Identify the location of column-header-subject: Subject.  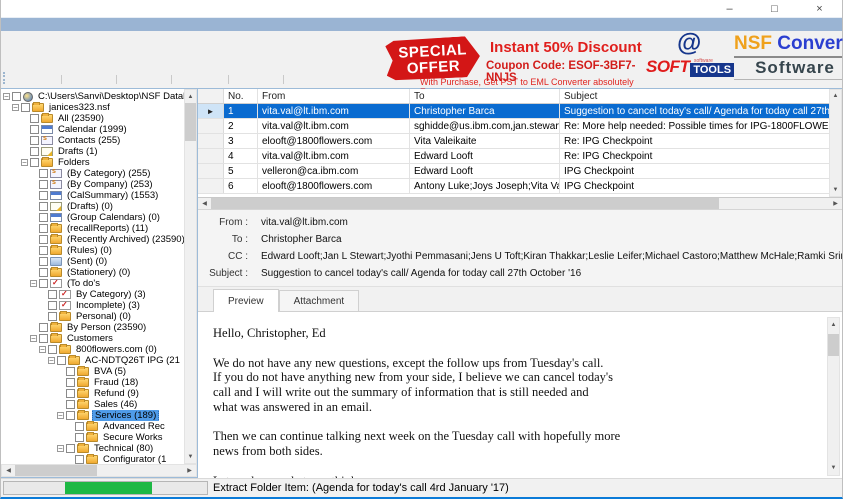
(694, 96).